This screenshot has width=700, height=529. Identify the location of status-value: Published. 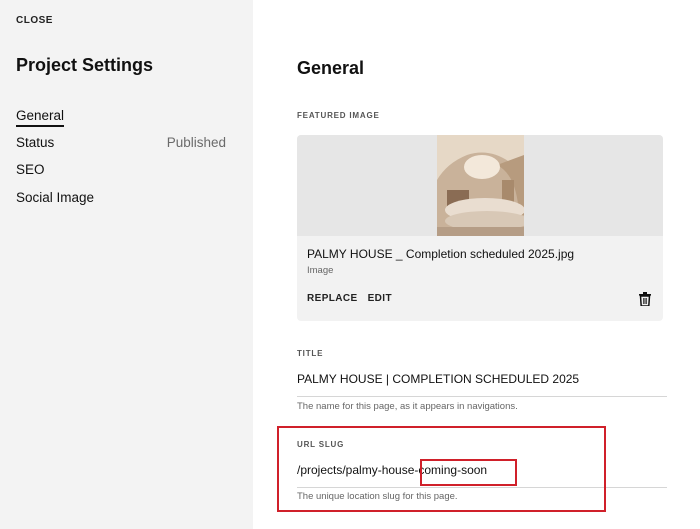
(196, 142).